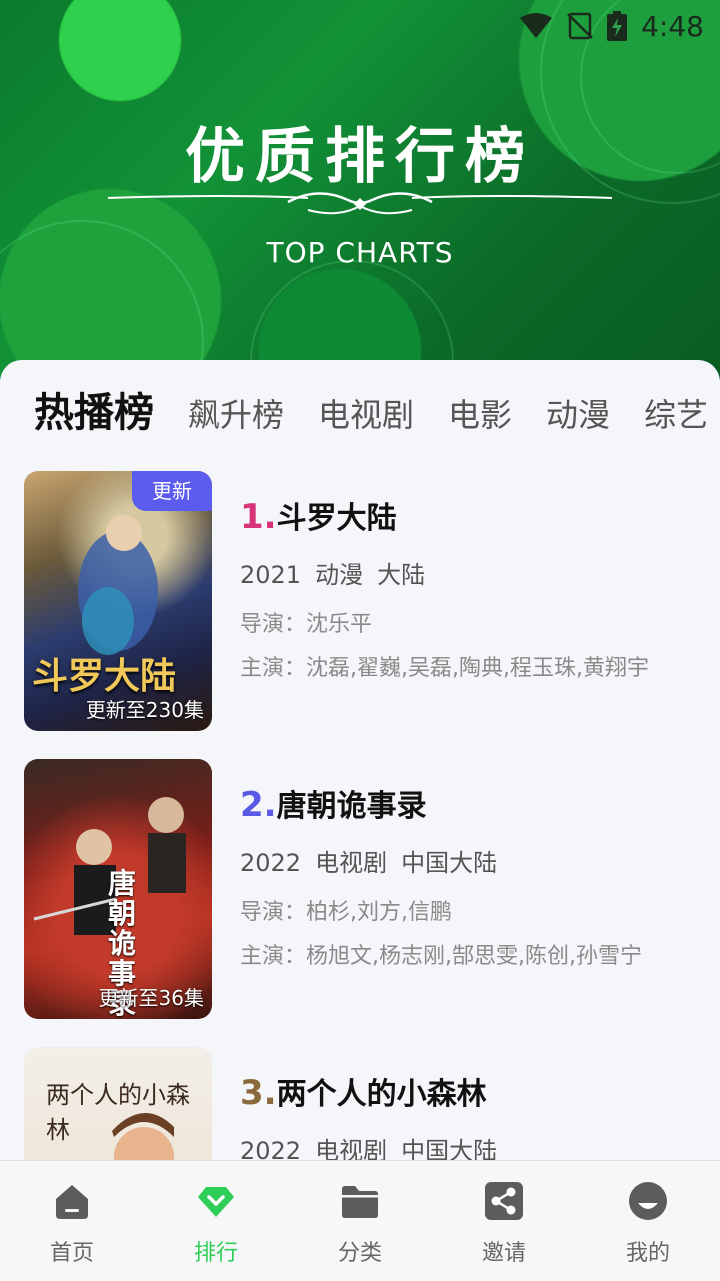  What do you see at coordinates (360, 157) in the screenshot?
I see `hero-title: 优质排行榜` at bounding box center [360, 157].